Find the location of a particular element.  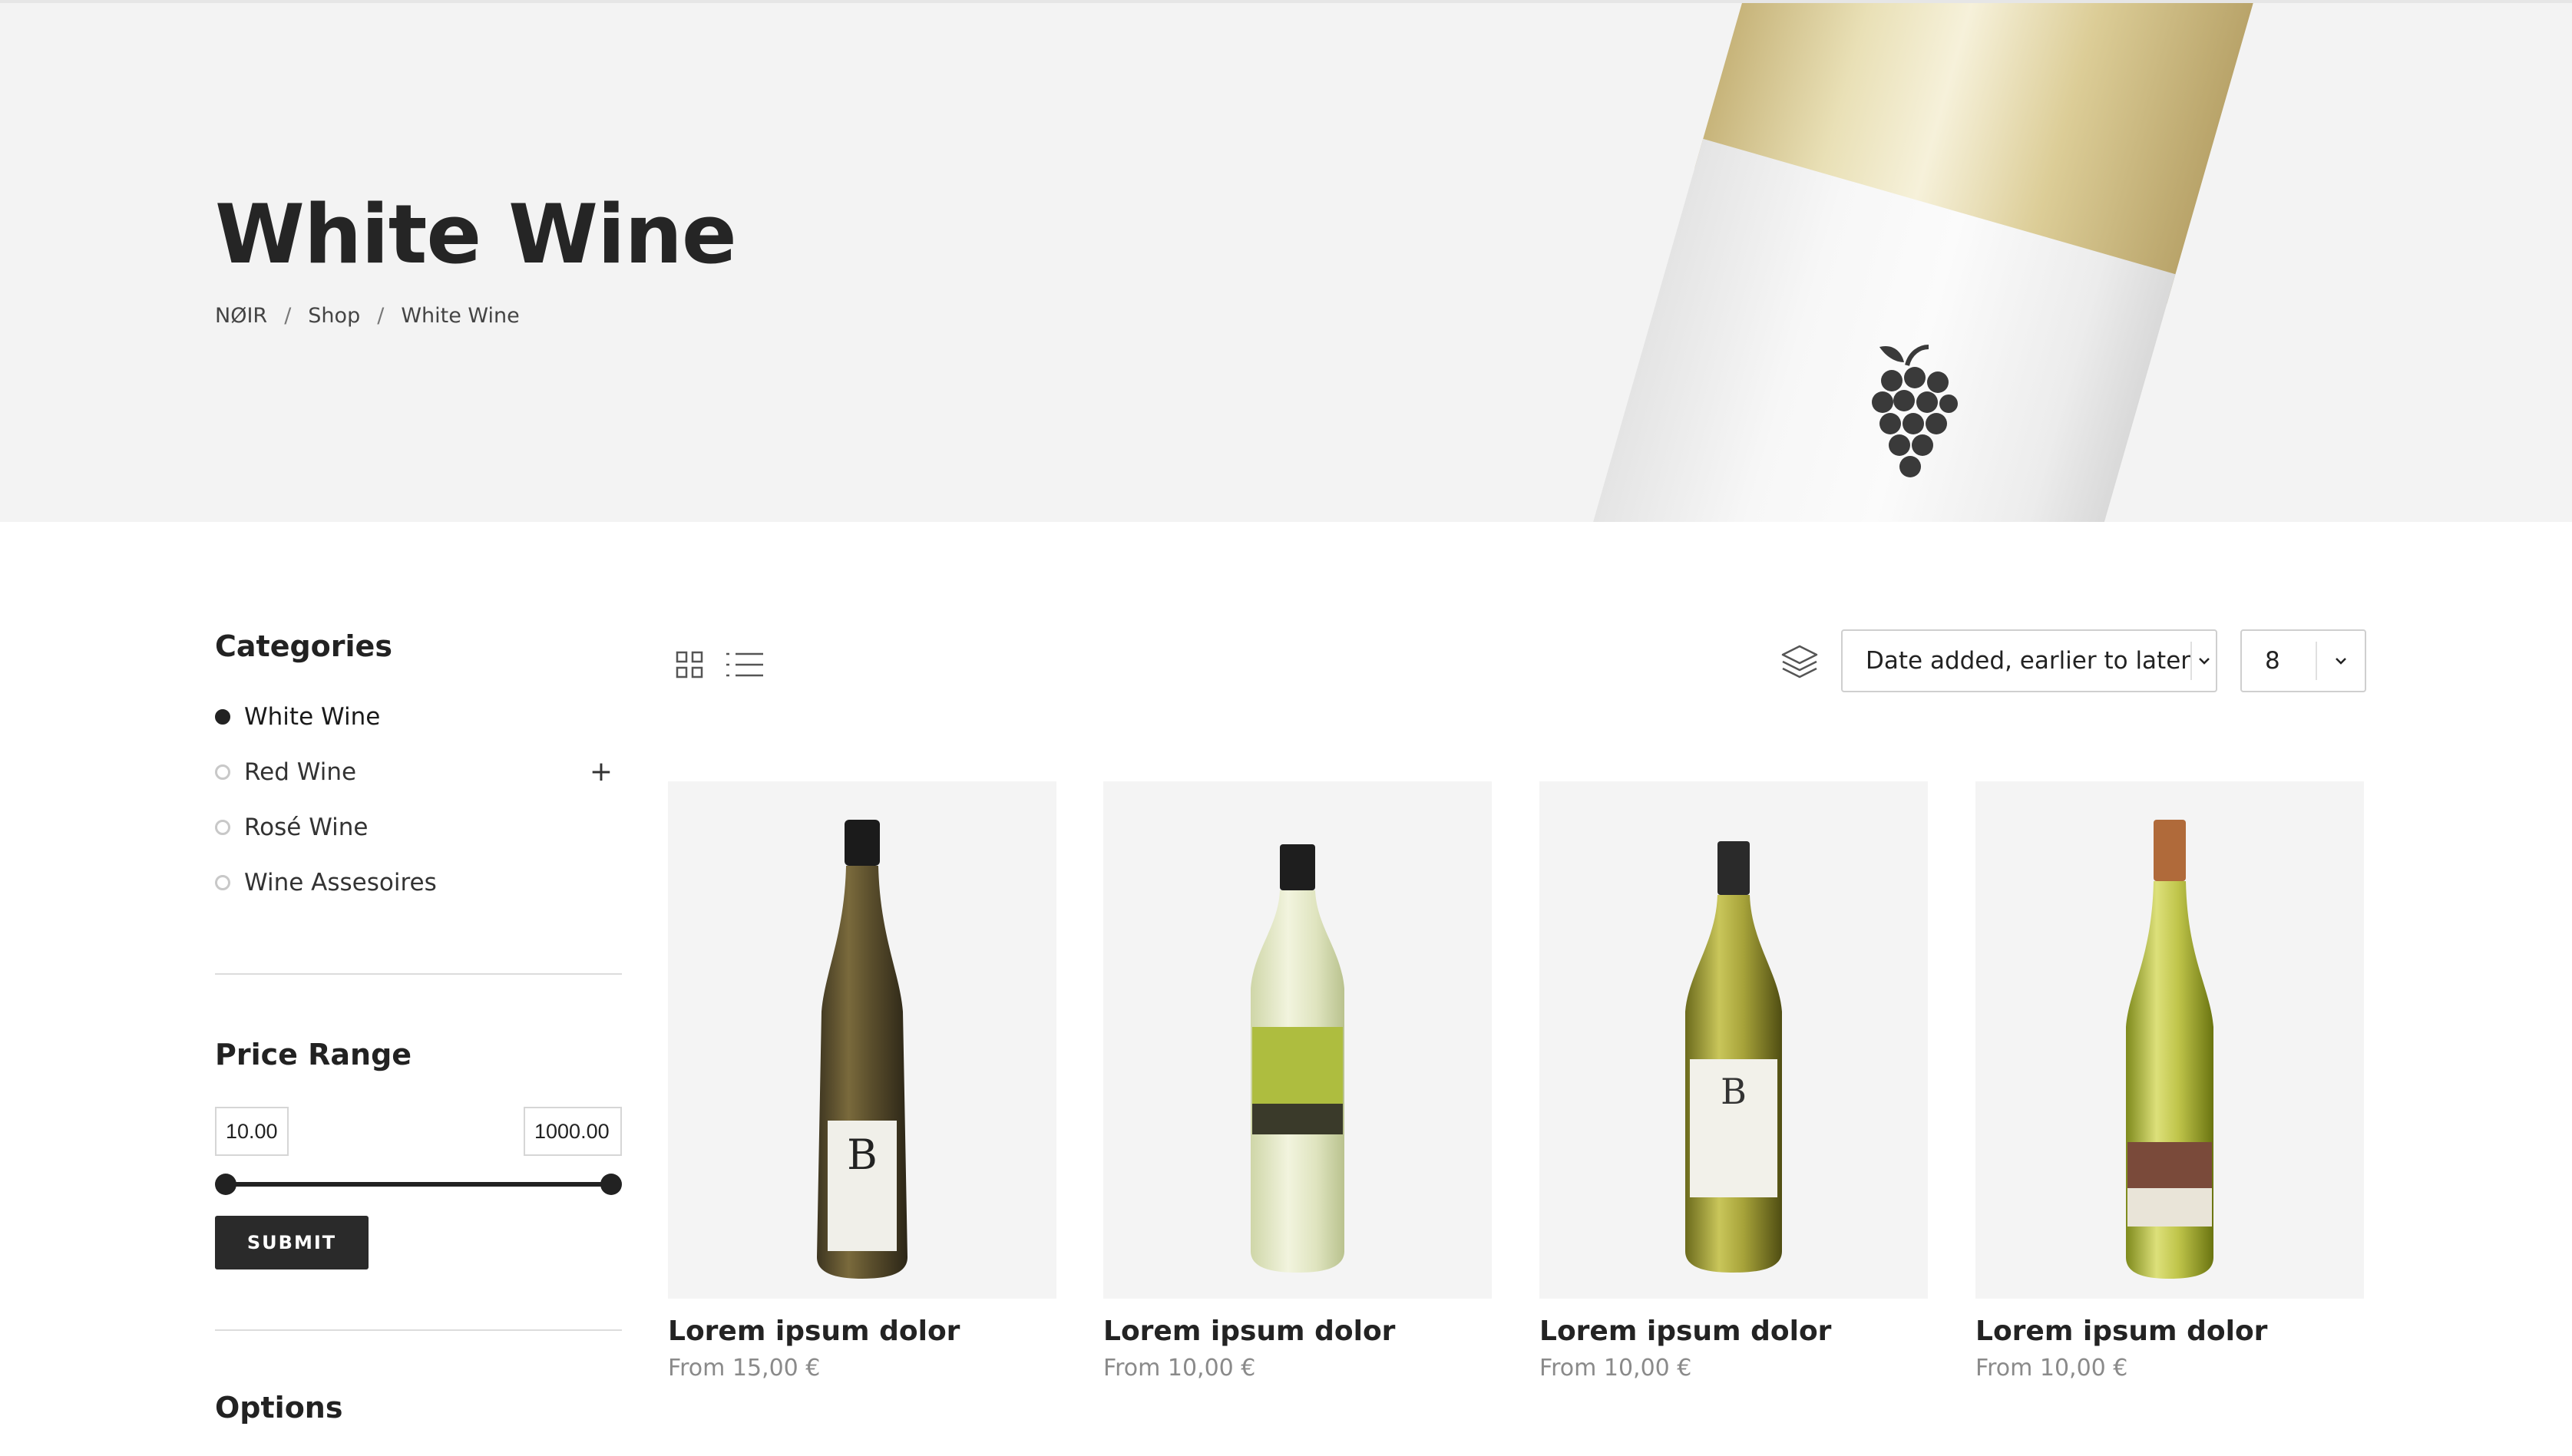

sort-select: Date added, earlier to later is located at coordinates (2029, 660).